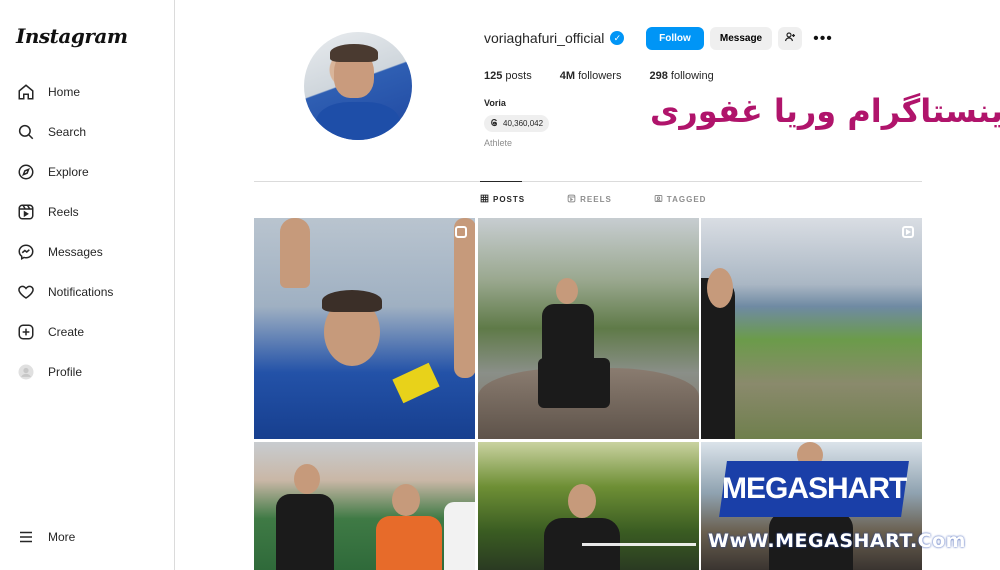  What do you see at coordinates (544, 38) in the screenshot?
I see `profile-username: voriaghafuri_official` at bounding box center [544, 38].